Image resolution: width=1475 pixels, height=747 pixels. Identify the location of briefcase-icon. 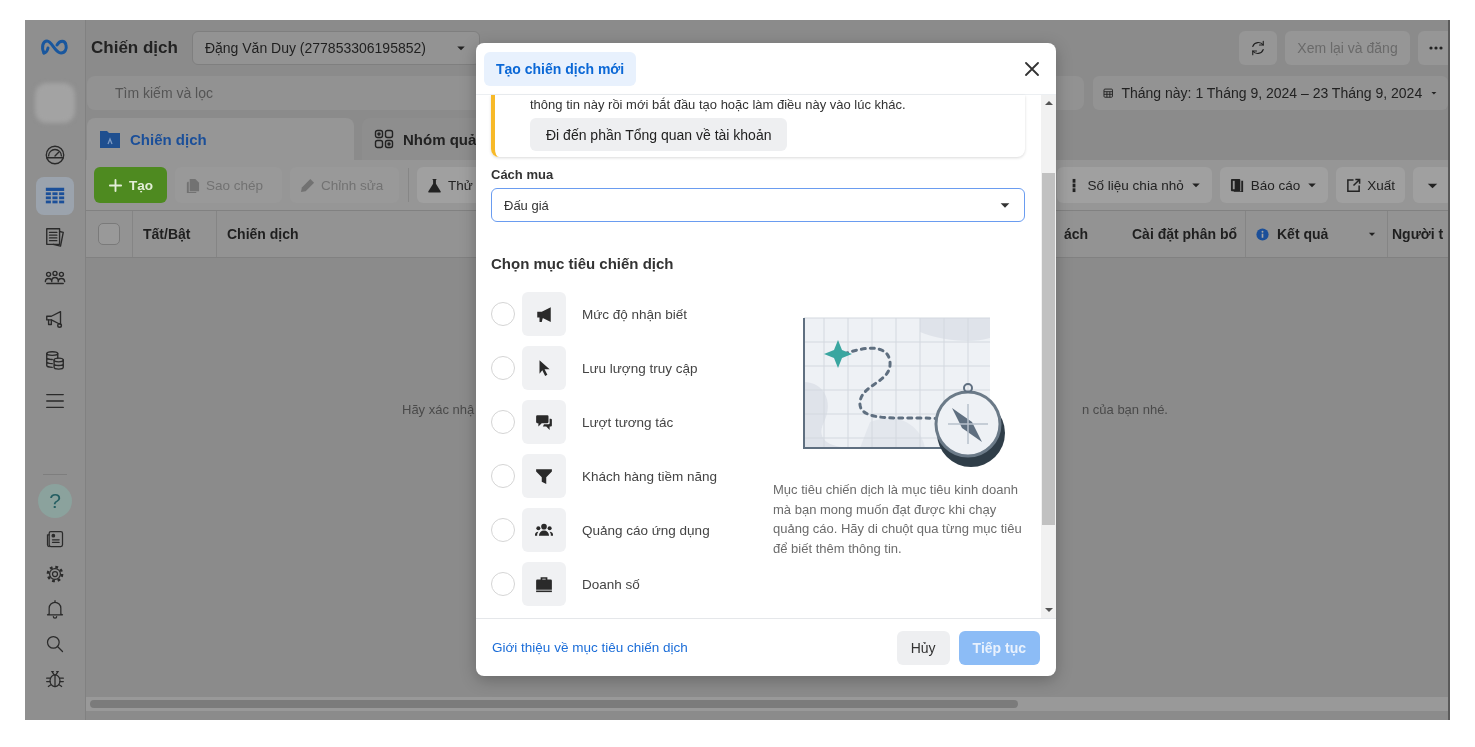
(544, 584).